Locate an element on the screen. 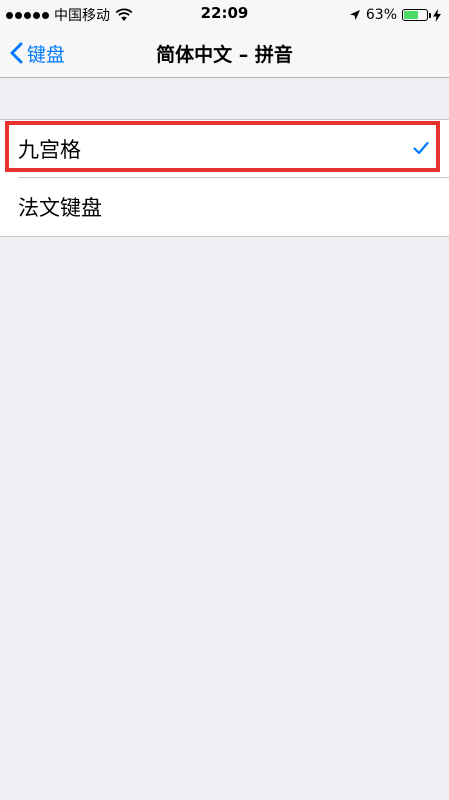 This screenshot has width=449, height=800. page-title: 简体中文 – 拼音 is located at coordinates (224, 55).